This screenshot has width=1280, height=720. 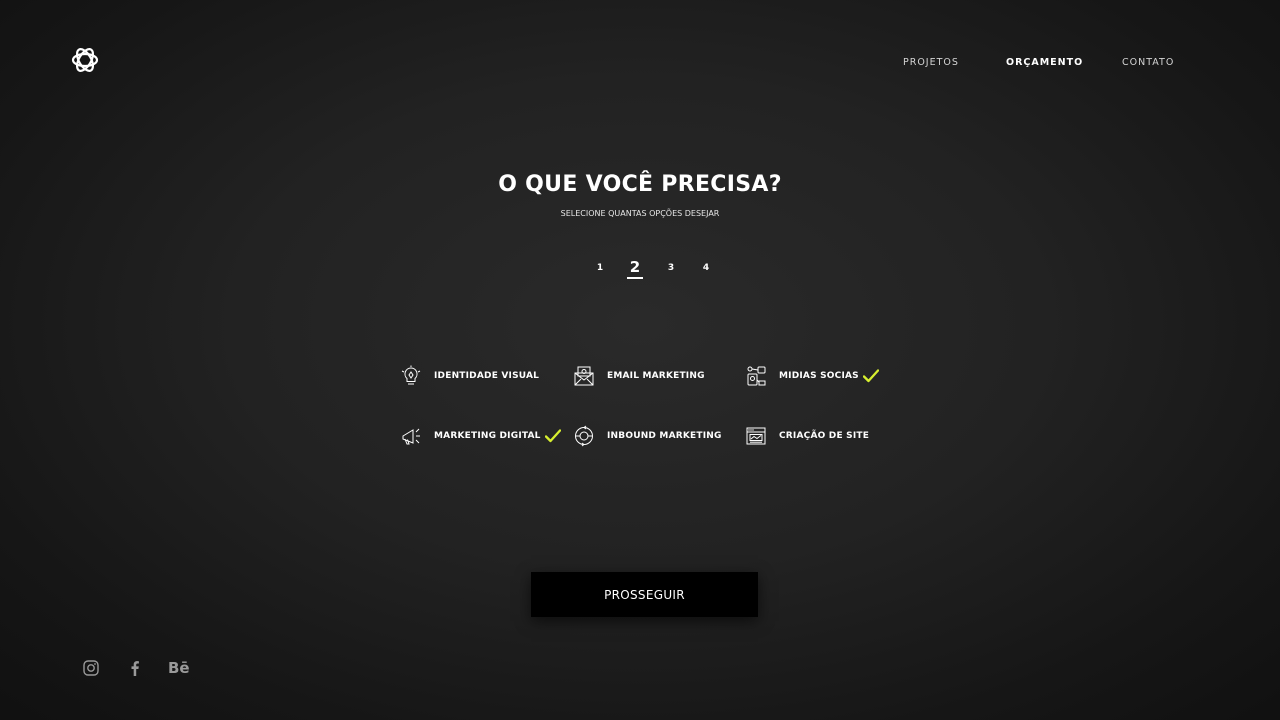 What do you see at coordinates (824, 436) in the screenshot?
I see `option-label: CRIAÇÃO DE SITE` at bounding box center [824, 436].